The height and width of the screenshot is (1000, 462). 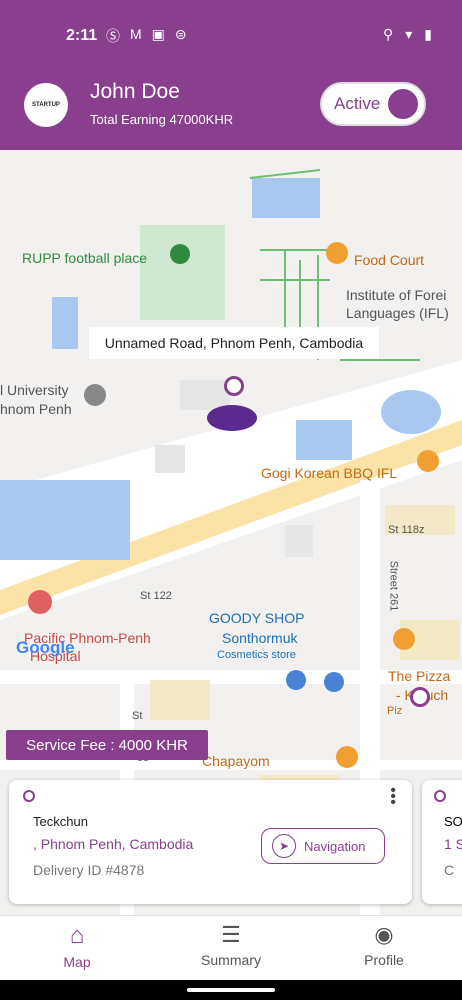 I want to click on map-pin-icon, so click(x=180, y=254).